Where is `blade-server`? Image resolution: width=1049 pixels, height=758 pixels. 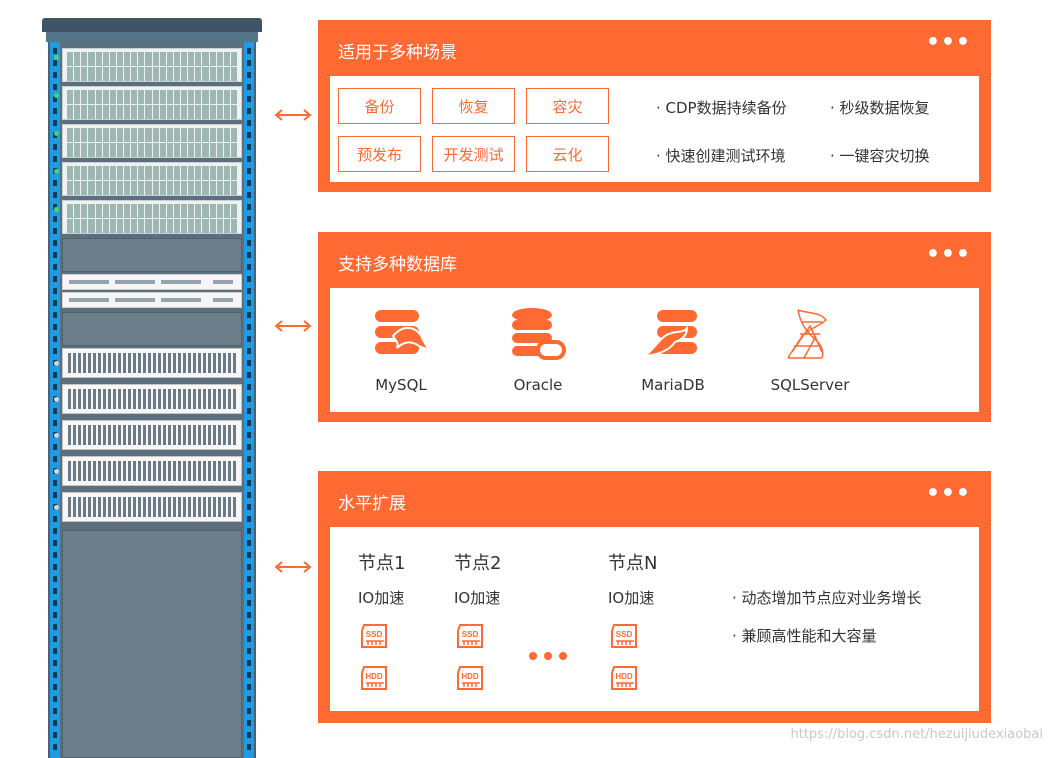 blade-server is located at coordinates (148, 471).